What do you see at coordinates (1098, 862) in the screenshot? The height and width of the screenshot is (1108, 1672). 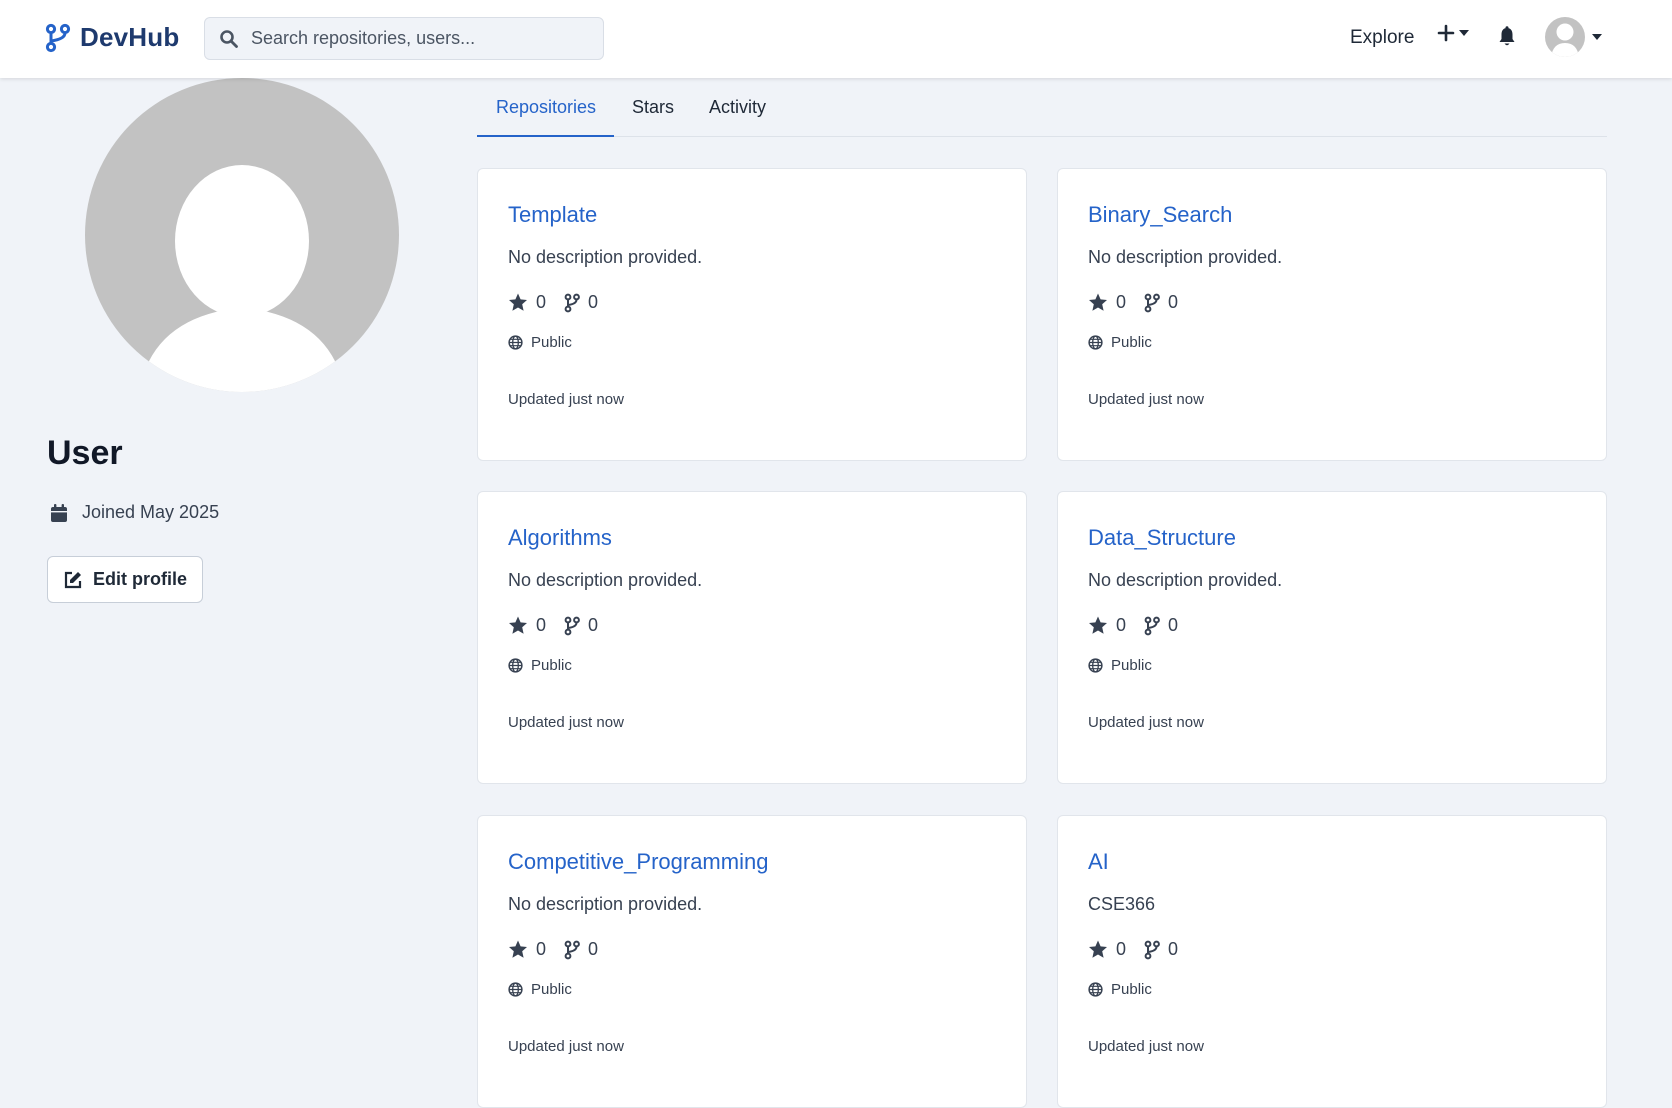 I see `repo-name-link: AI` at bounding box center [1098, 862].